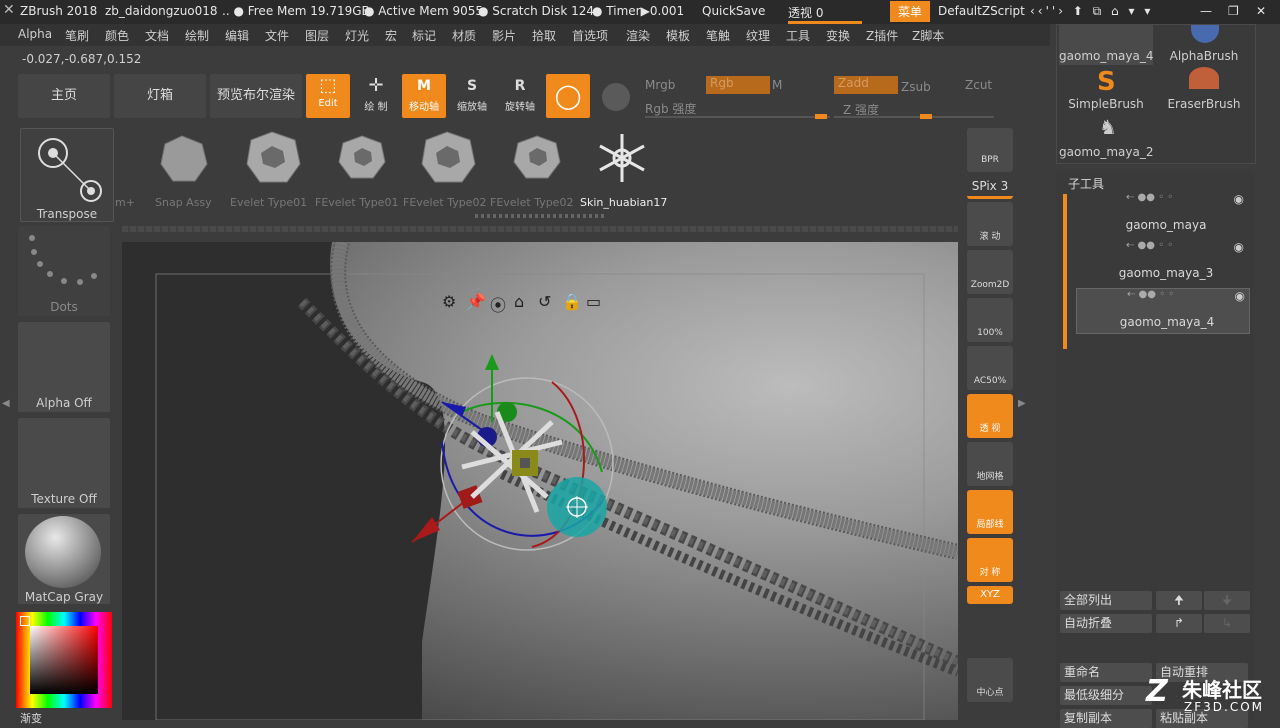 The width and height of the screenshot is (1280, 728). Describe the element at coordinates (990, 416) in the screenshot. I see `right-shelf-button: 透 视` at that location.